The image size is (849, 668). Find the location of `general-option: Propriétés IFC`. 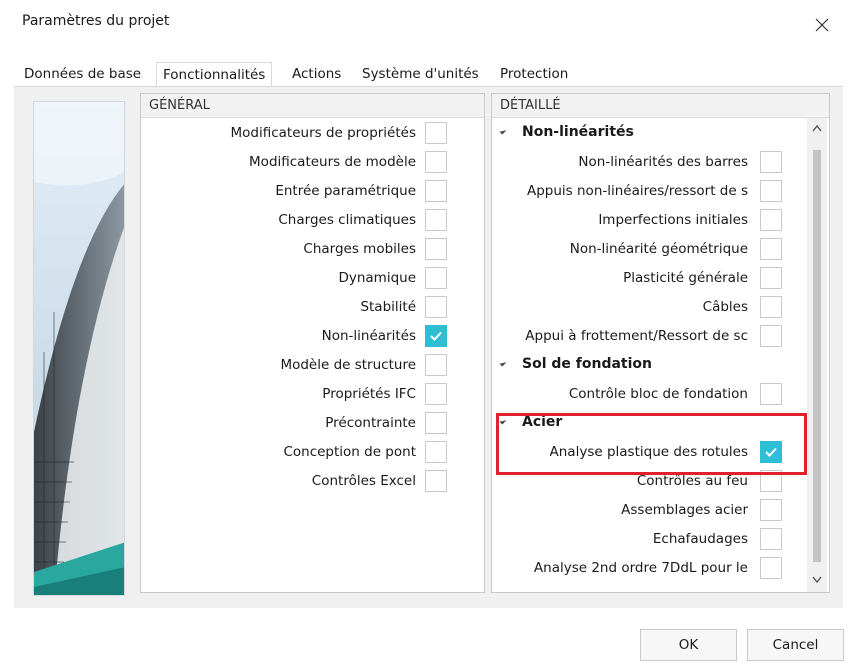

general-option: Propriétés IFC is located at coordinates (312, 394).